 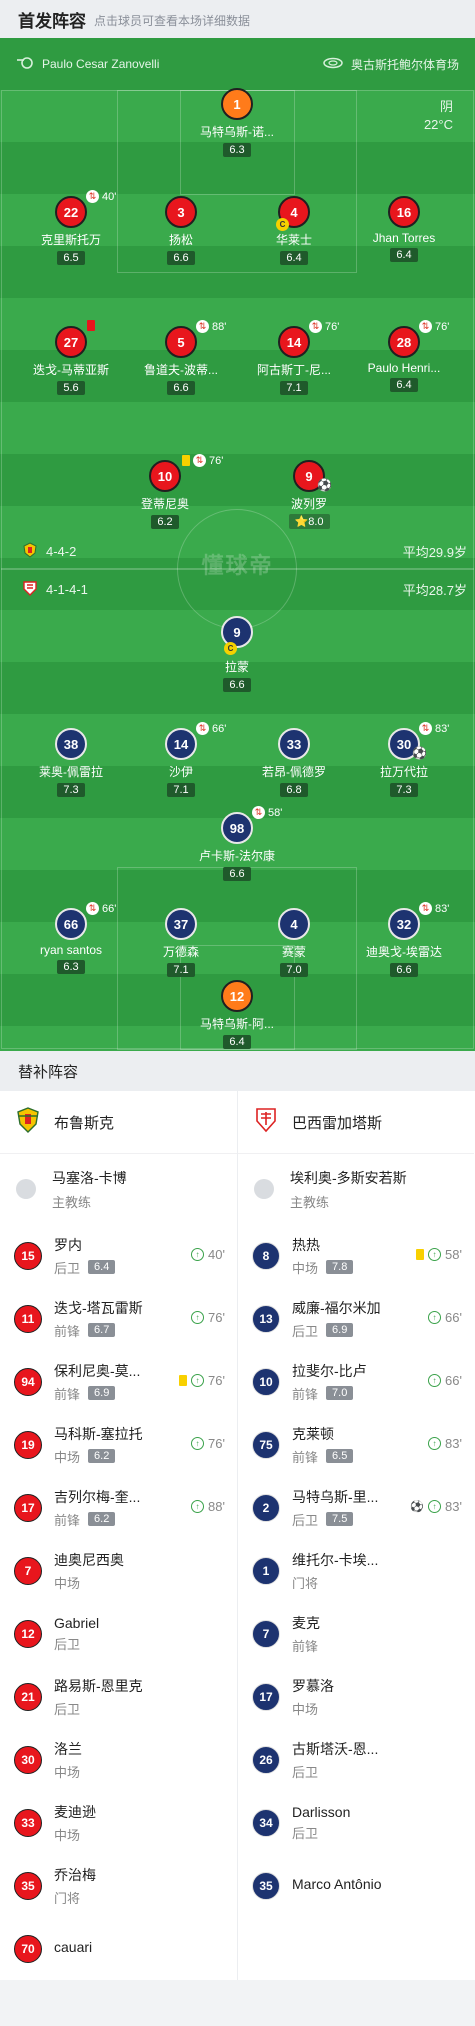 I want to click on player-rating: 6.3, so click(x=71, y=967).